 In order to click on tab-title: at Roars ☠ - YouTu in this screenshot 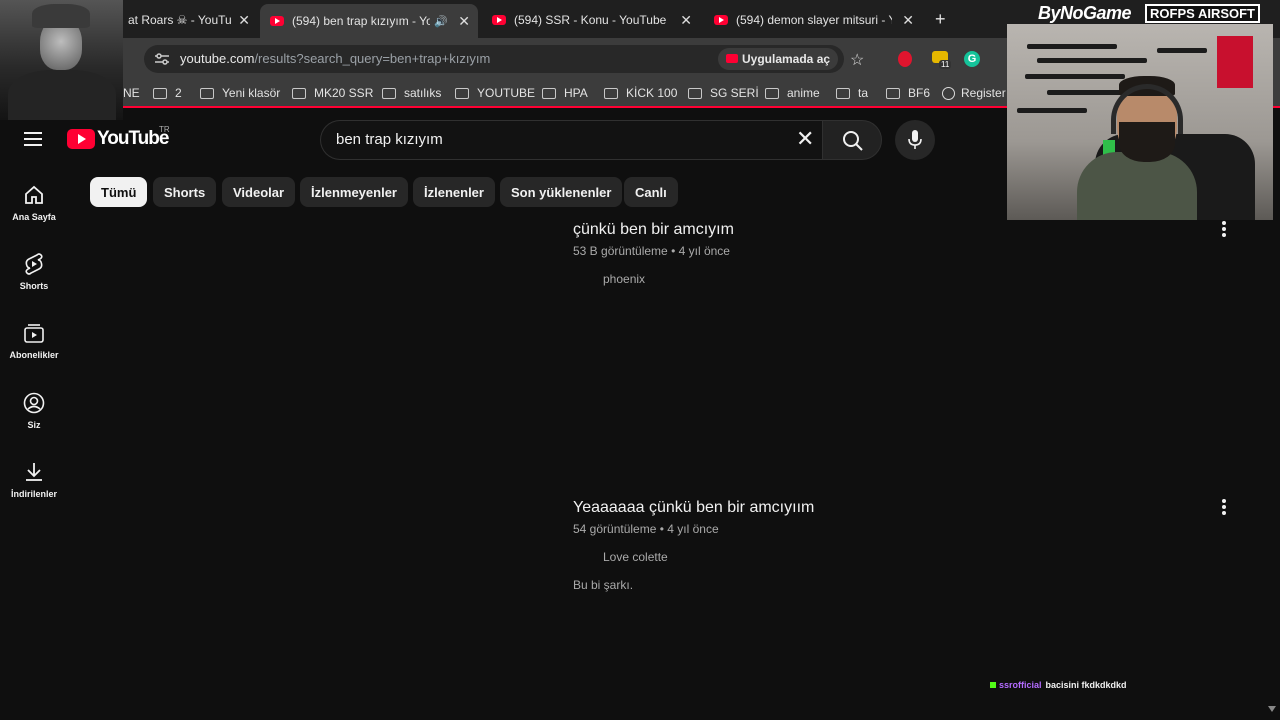, I will do `click(180, 20)`.